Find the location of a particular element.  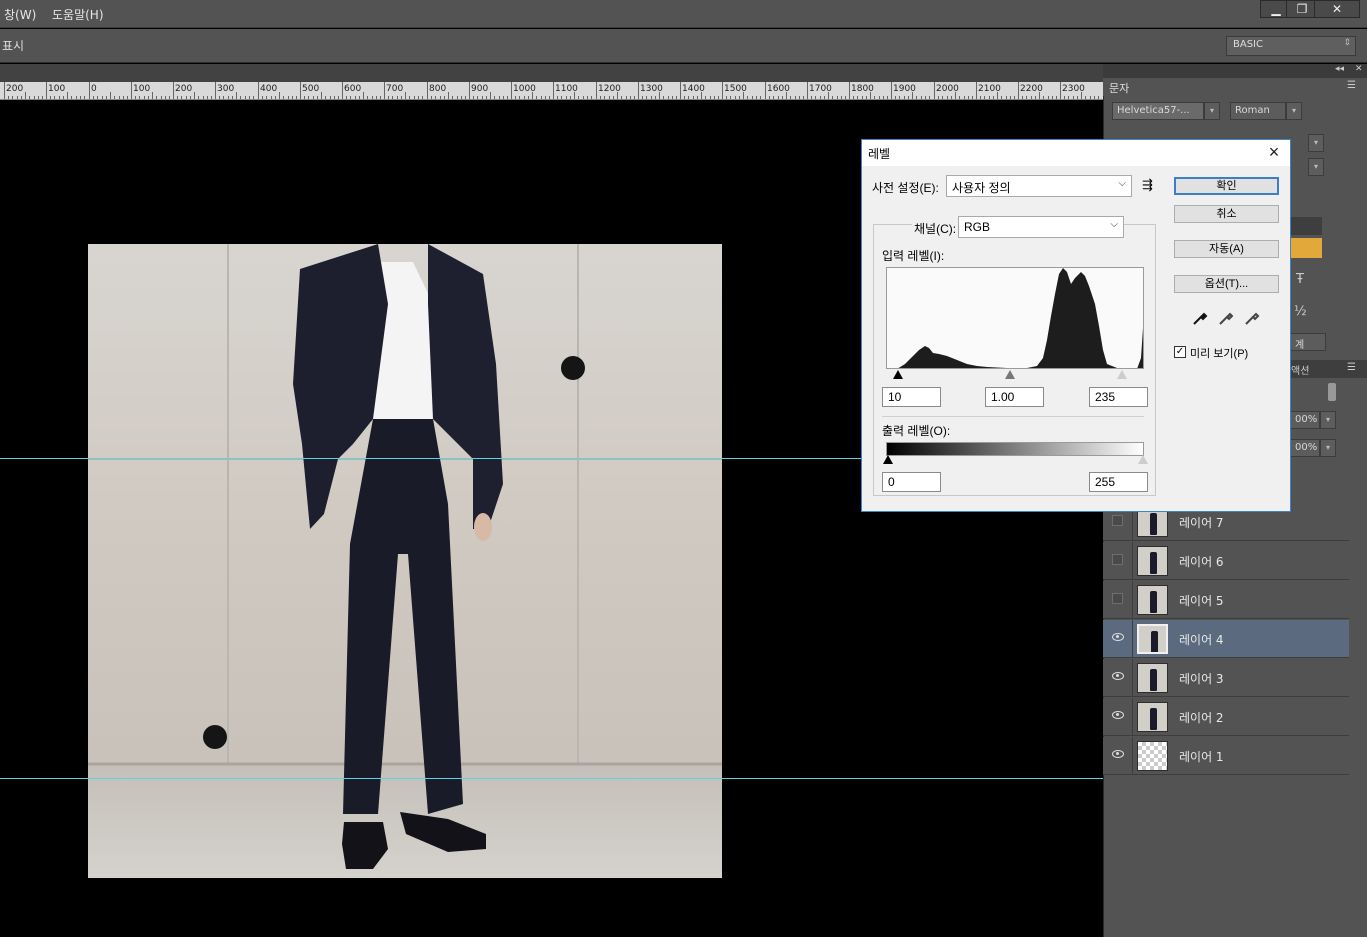

output-black-slider is located at coordinates (888, 459).